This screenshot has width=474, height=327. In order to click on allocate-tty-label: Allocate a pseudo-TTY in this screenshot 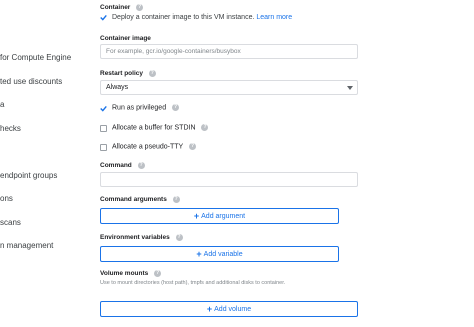, I will do `click(148, 147)`.